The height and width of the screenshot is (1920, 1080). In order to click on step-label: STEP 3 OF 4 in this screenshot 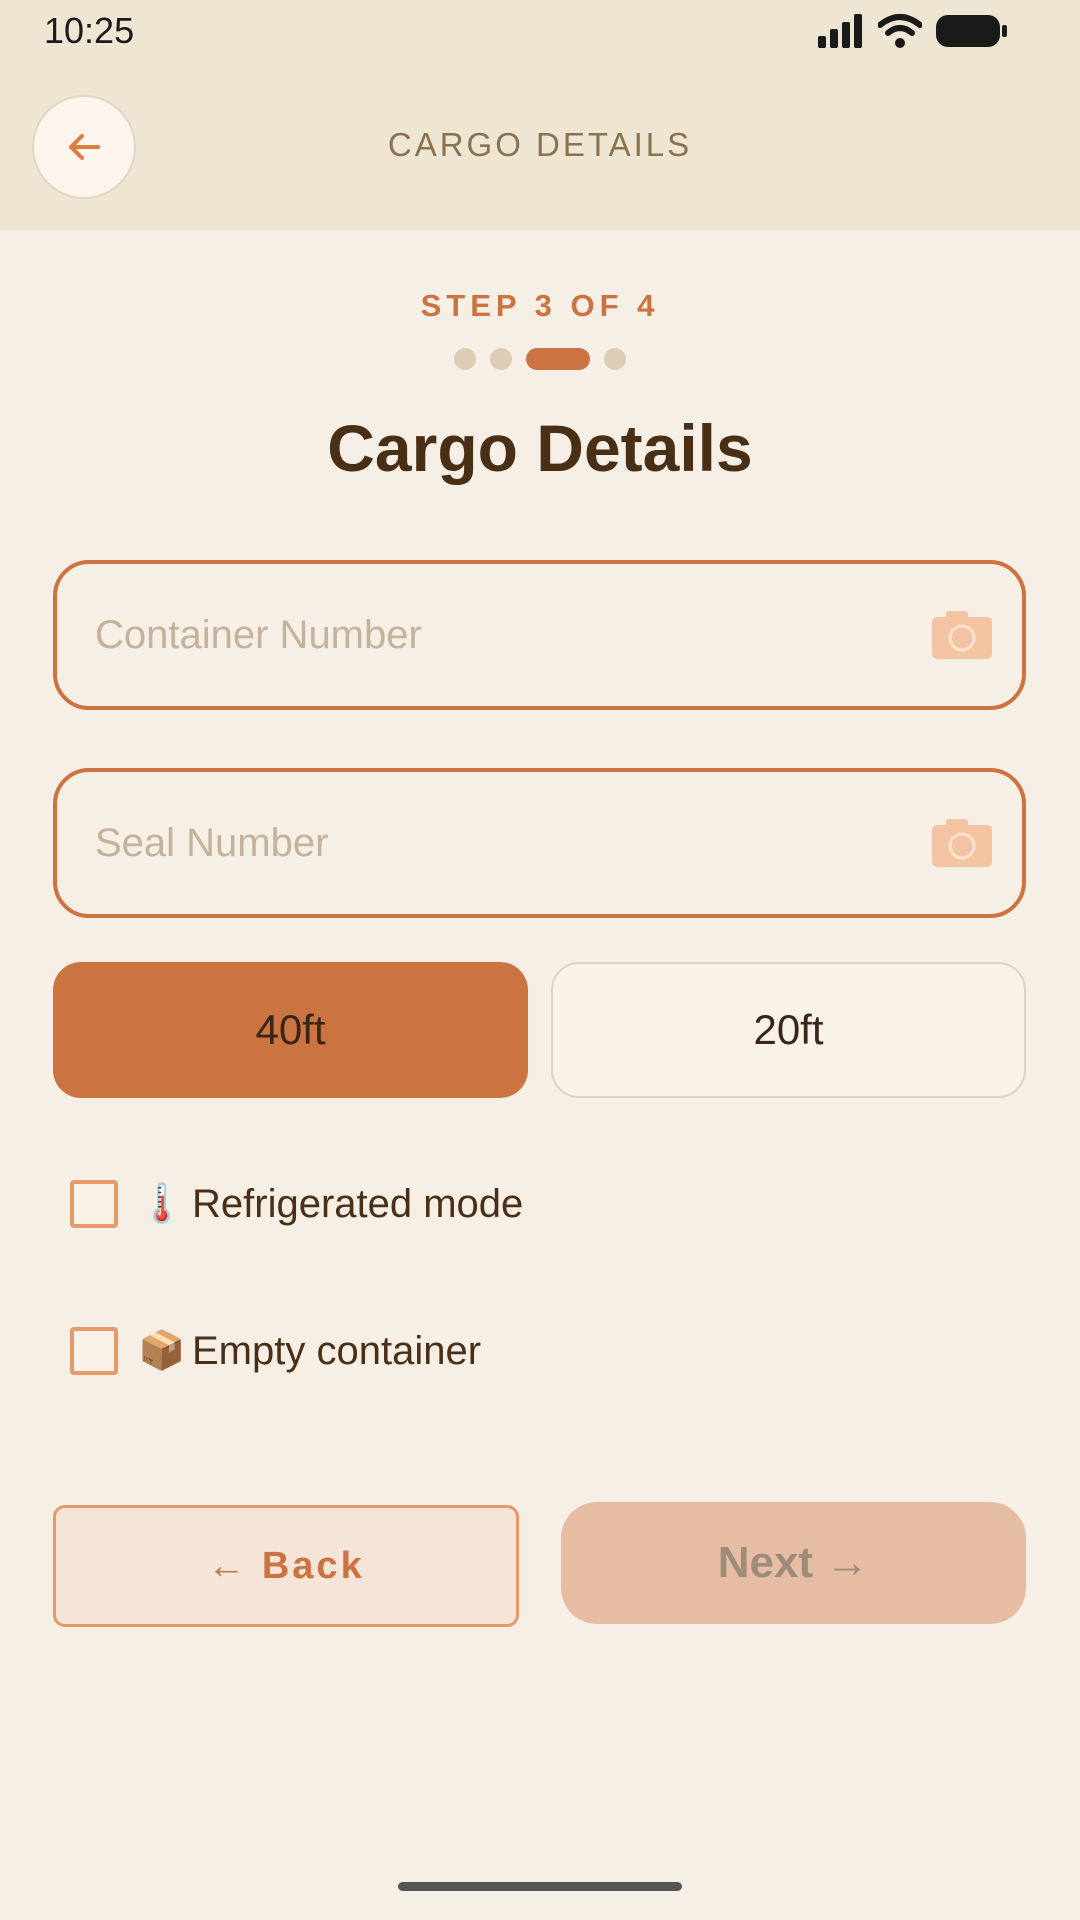, I will do `click(540, 305)`.